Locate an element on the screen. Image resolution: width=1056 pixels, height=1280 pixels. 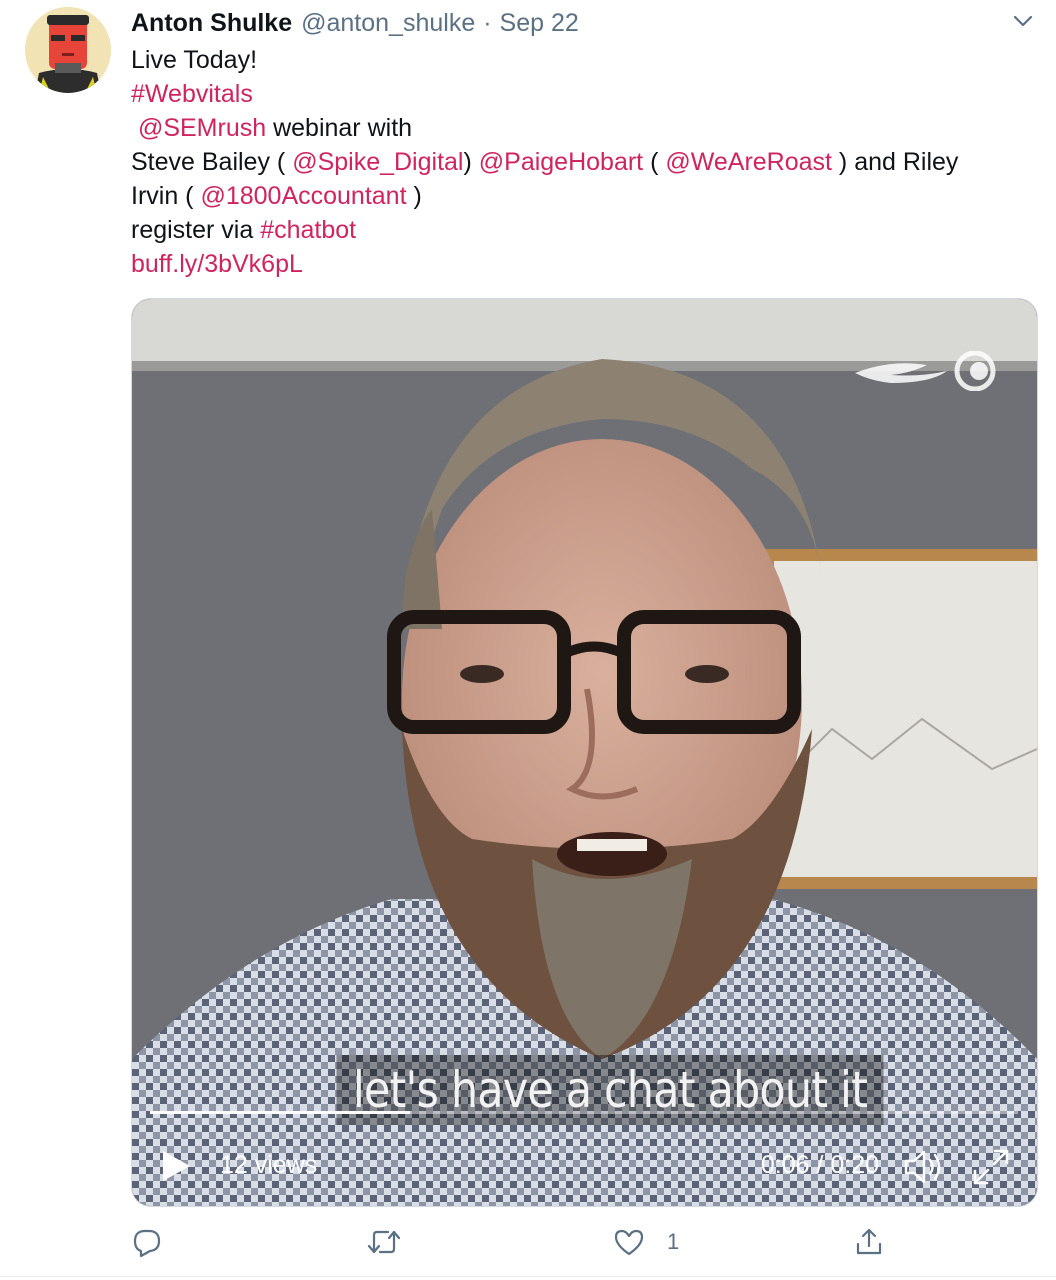
heart-icon is located at coordinates (629, 1242).